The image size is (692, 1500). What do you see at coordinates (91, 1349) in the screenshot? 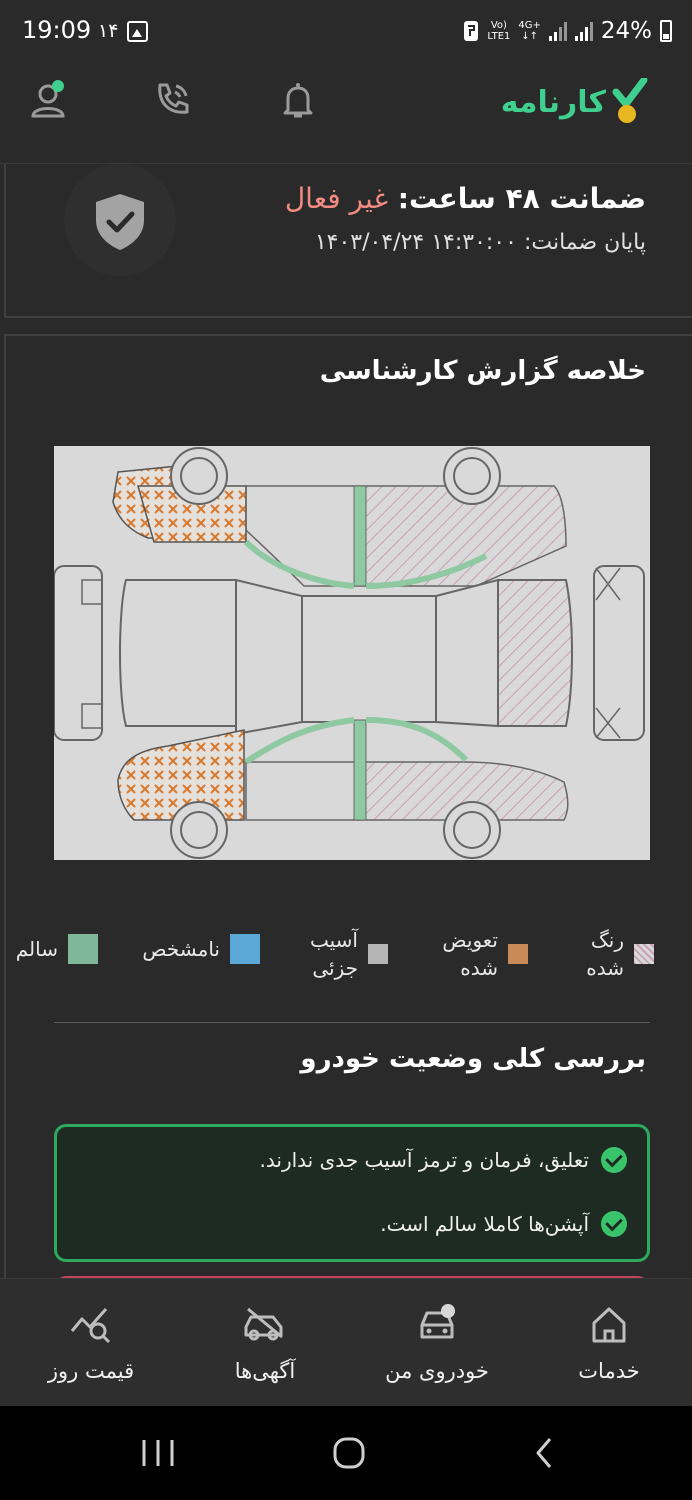
I see `nav-daily-price: قیمت روز` at bounding box center [91, 1349].